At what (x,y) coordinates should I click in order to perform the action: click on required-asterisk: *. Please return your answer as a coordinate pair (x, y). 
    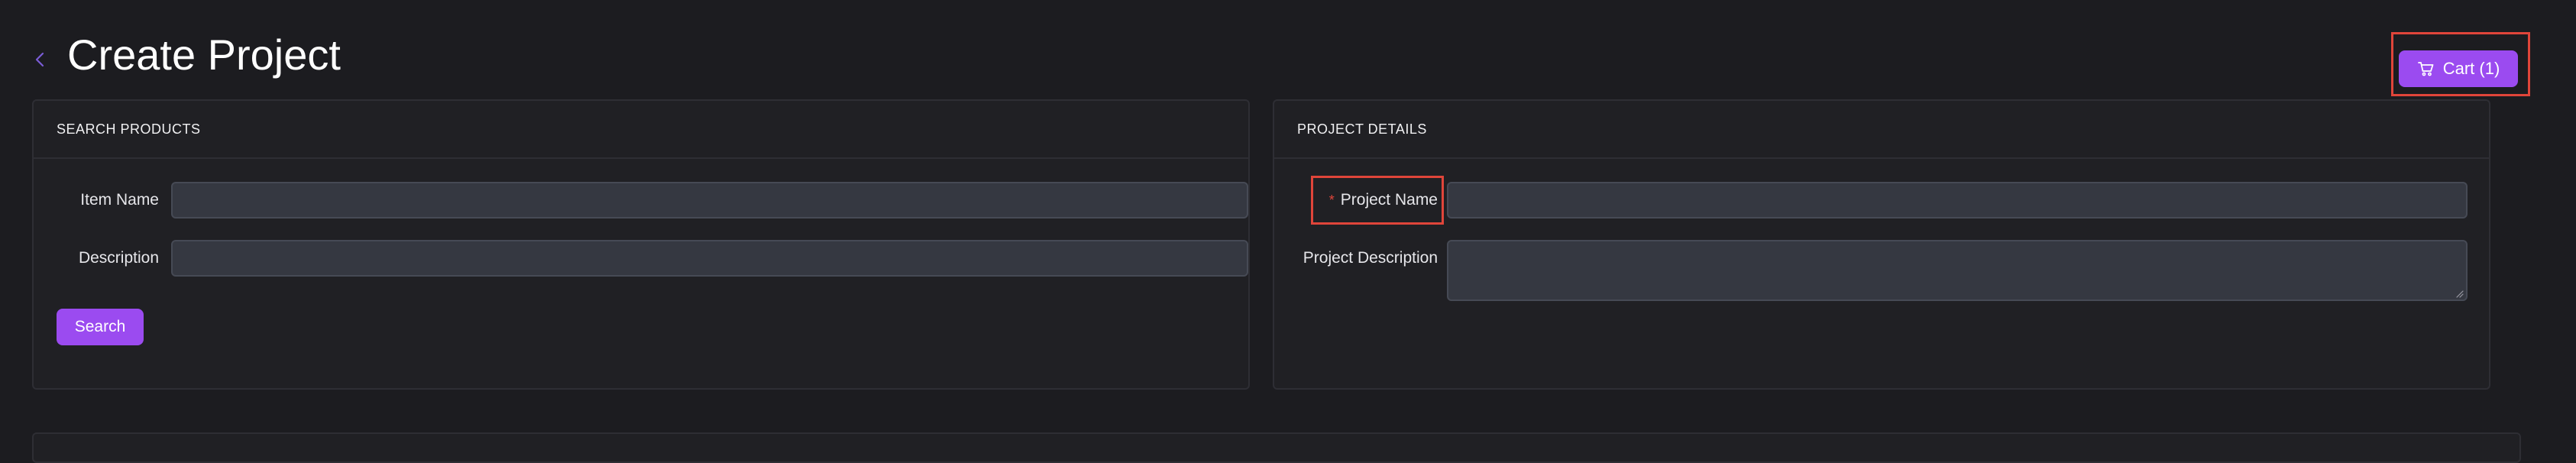
    Looking at the image, I should click on (1331, 200).